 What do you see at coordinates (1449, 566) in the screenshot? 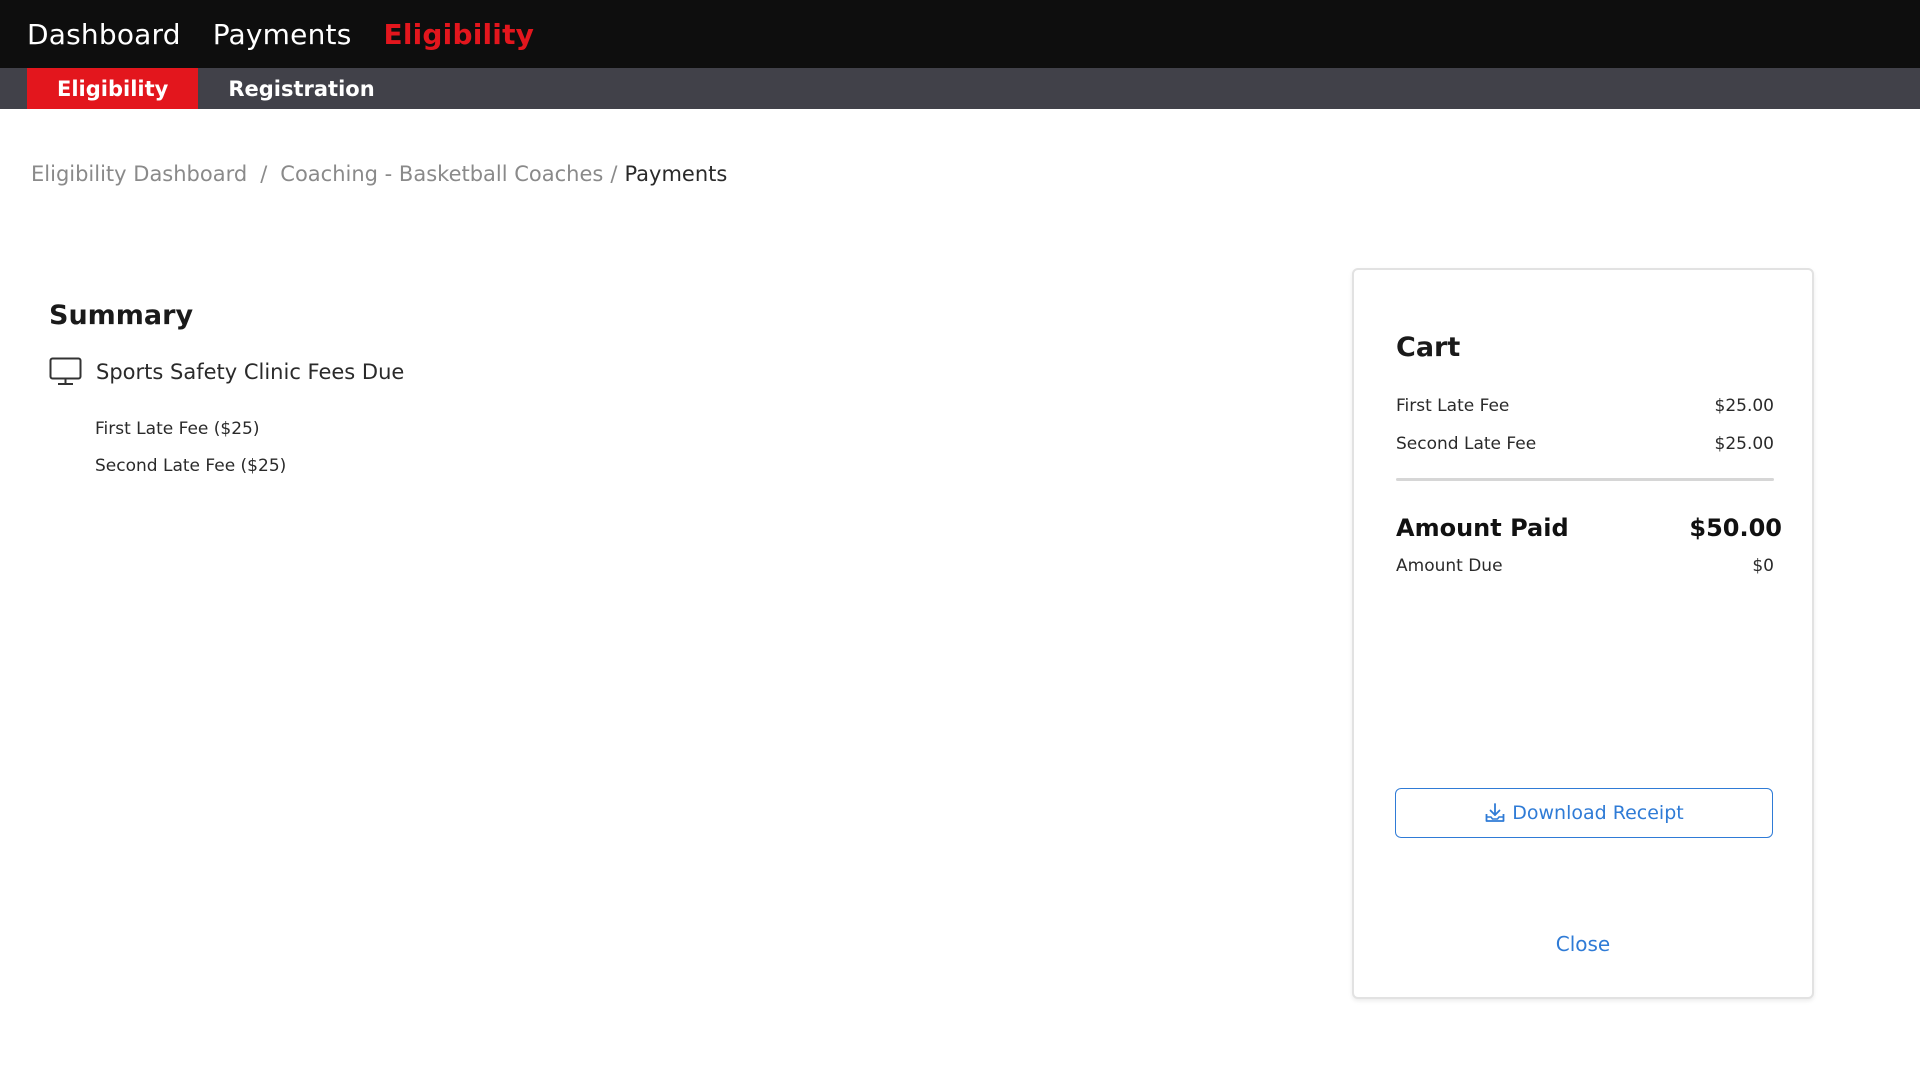
I see `amount-due-label: Amount Due` at bounding box center [1449, 566].